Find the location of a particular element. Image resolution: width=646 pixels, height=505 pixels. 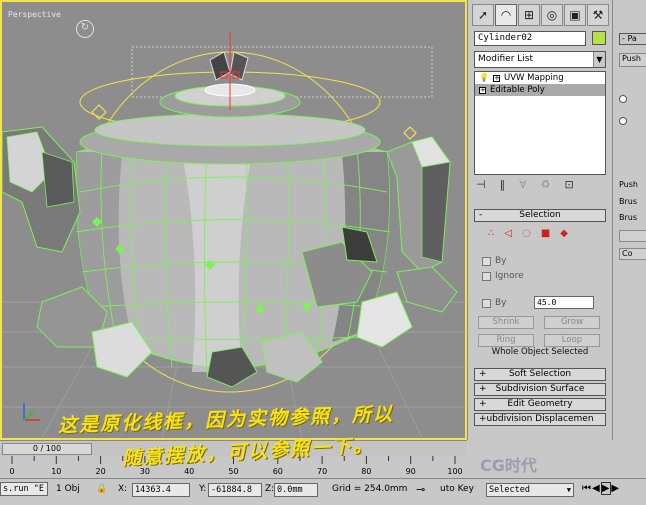

rollout-selection: - Selection is located at coordinates (540, 215).